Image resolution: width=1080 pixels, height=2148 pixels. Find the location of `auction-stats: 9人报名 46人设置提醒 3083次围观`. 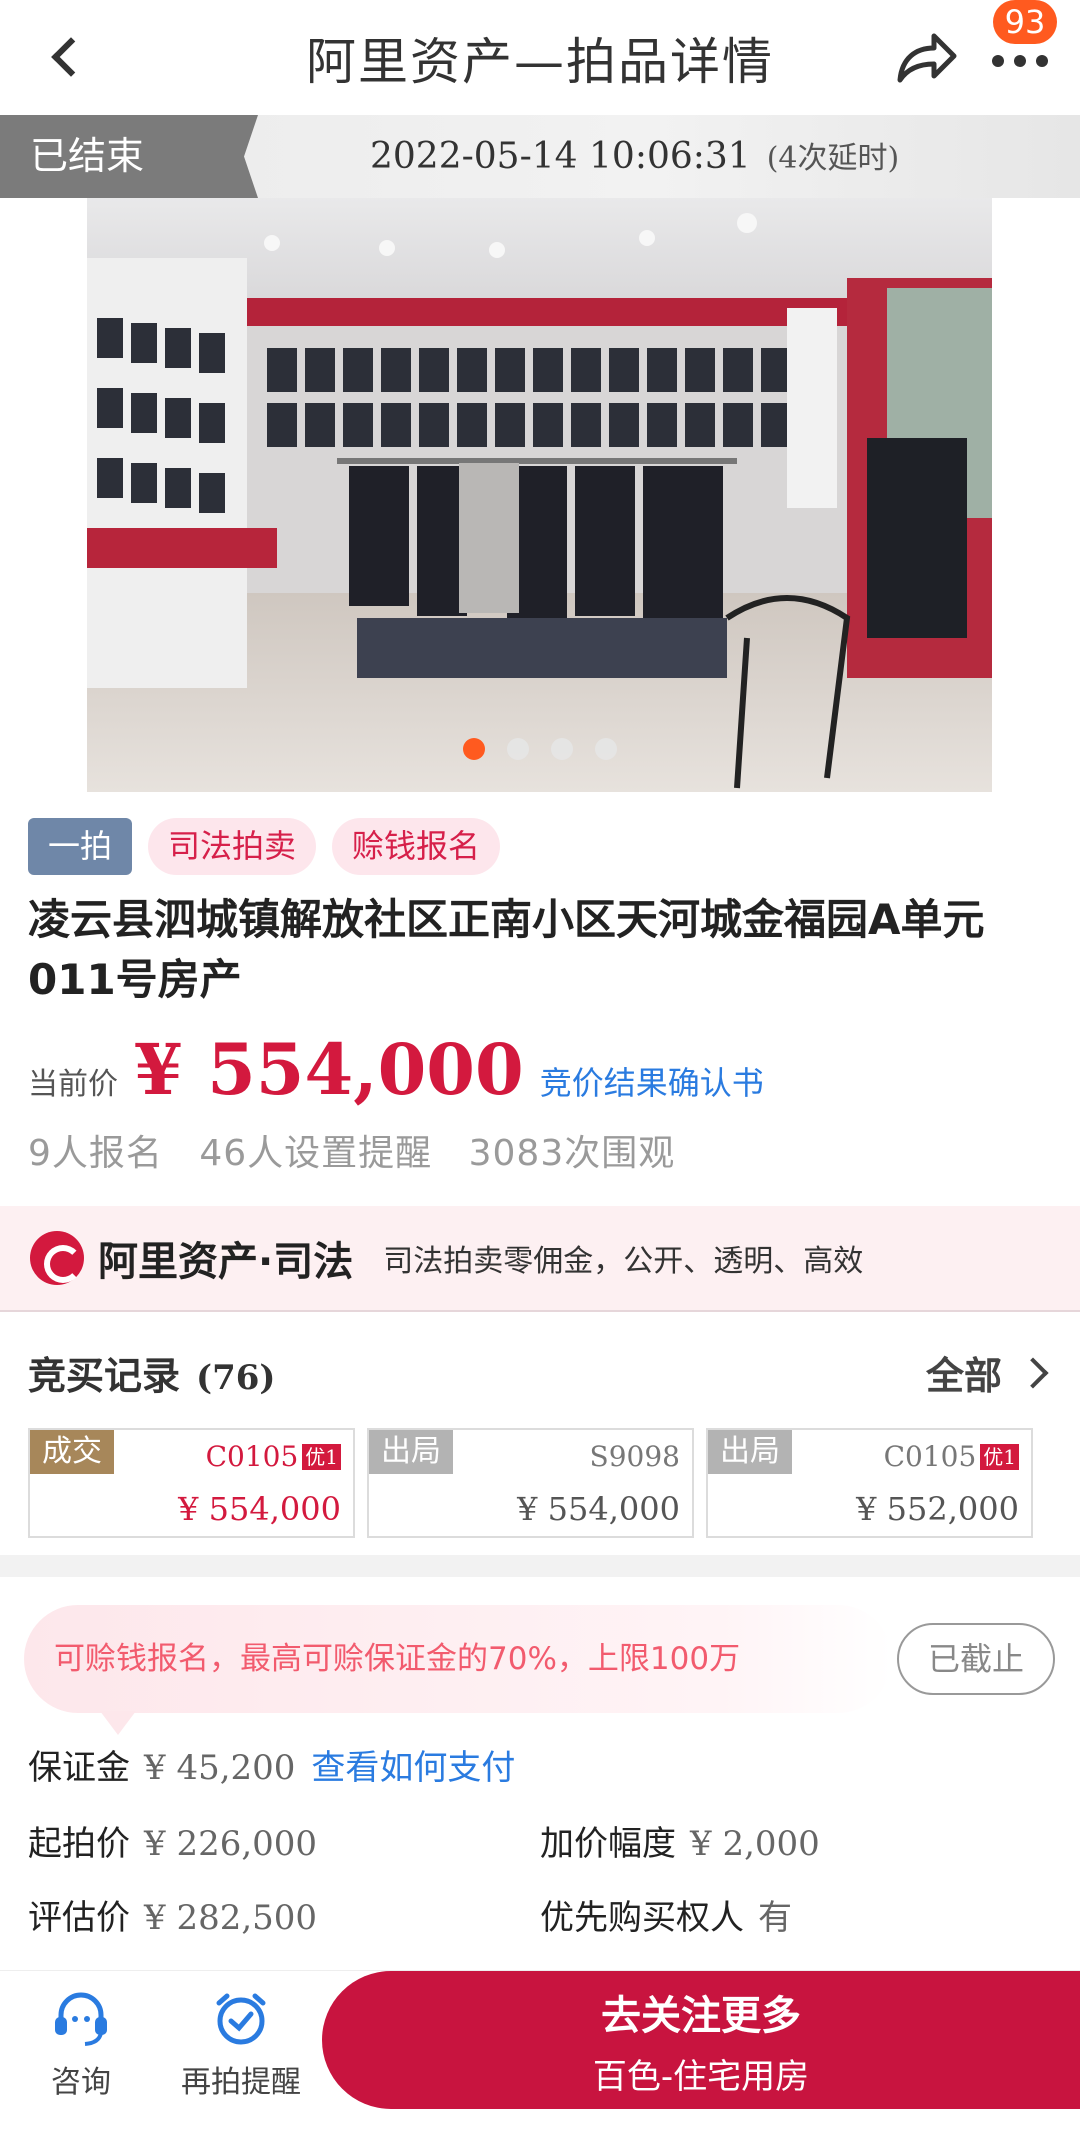

auction-stats: 9人报名 46人设置提醒 3083次围观 is located at coordinates (363, 1150).